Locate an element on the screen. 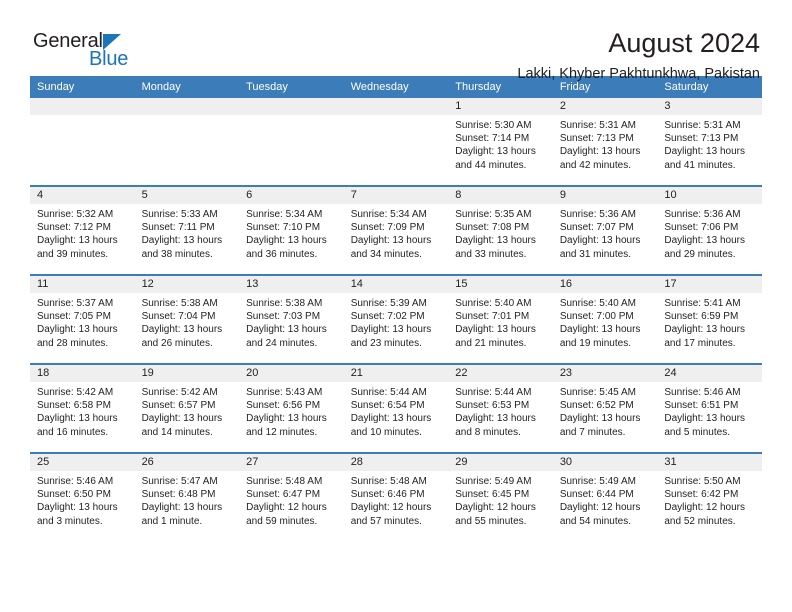 Image resolution: width=792 pixels, height=612 pixels. sunset-text: Sunset: 7:04 PM is located at coordinates (178, 317).